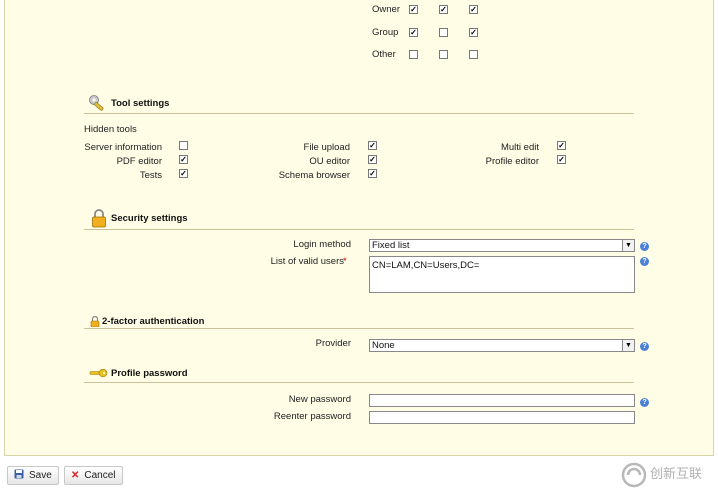 Image resolution: width=718 pixels, height=497 pixels. Describe the element at coordinates (312, 416) in the screenshot. I see `reenter-password-label: Reenter password` at that location.